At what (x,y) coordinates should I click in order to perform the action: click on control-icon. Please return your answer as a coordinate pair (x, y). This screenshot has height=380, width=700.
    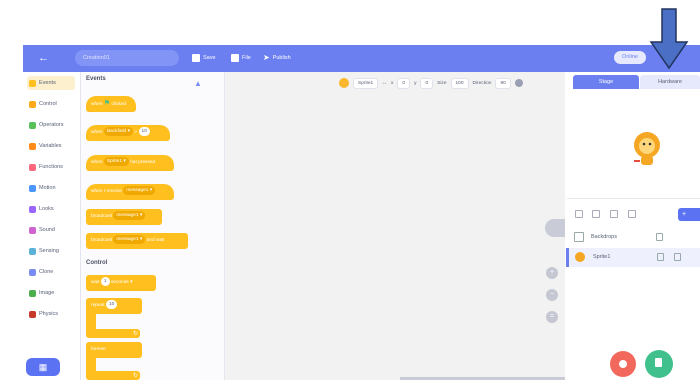
    Looking at the image, I should click on (32, 104).